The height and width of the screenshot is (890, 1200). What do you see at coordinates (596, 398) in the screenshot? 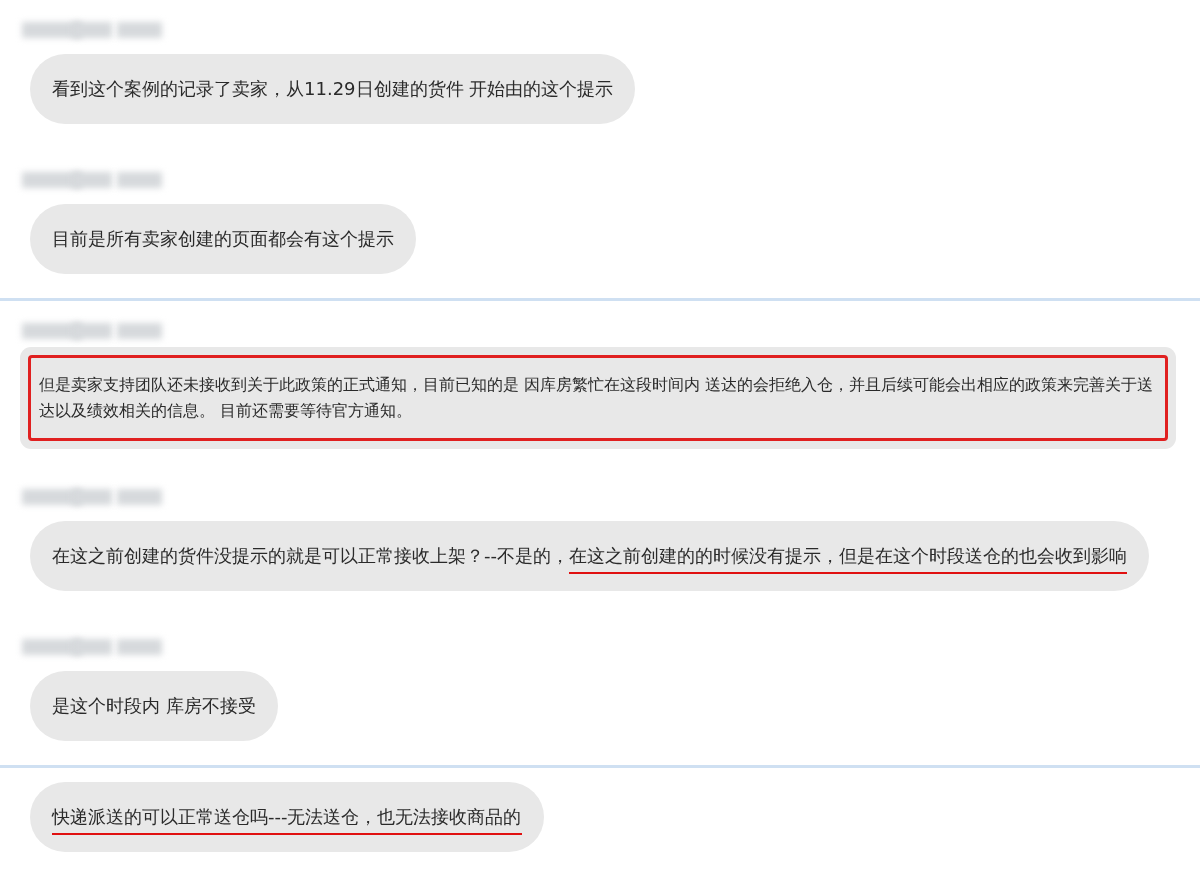
I see `message-text: 但是卖家支持团队还未接收到关于此政策的正式通知，目前已知的是 因库房繁忙在这段时间内 送达的会拒绝入仓，并且后续可能会出相应的政策来完善关于送达以及绩效相关的信息。 目前还需要等待官方通知。` at bounding box center [596, 398].